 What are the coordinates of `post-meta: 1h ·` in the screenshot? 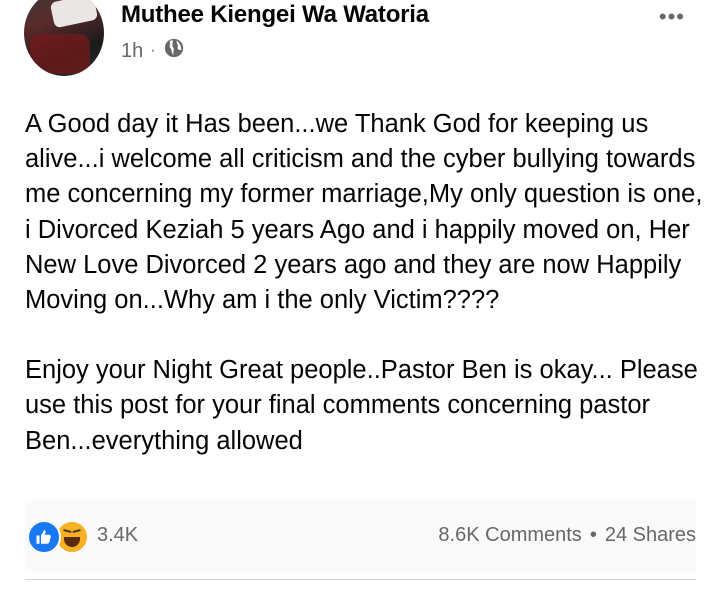 It's located at (153, 51).